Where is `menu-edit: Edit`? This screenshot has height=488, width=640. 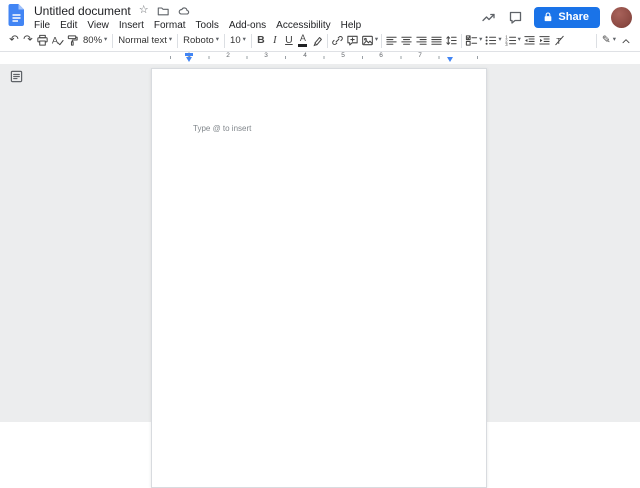
menu-edit: Edit is located at coordinates (68, 25).